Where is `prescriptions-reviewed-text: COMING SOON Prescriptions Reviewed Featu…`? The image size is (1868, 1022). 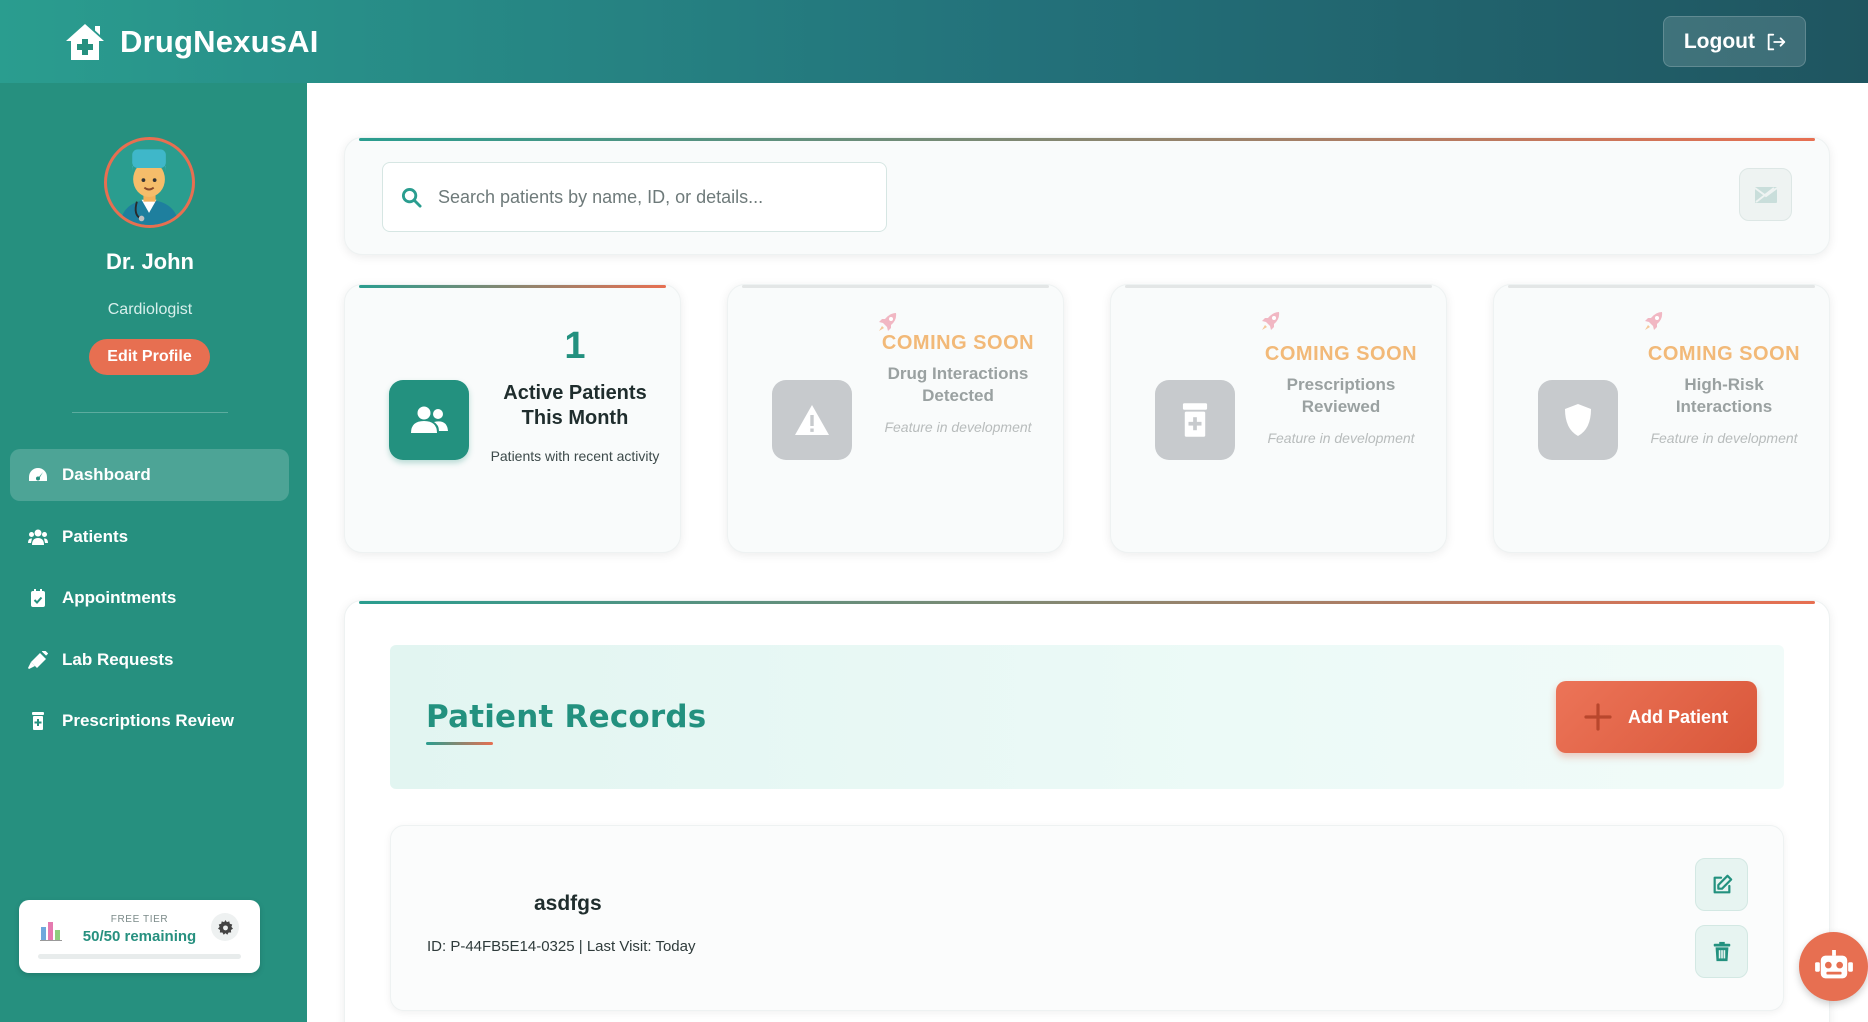 prescriptions-reviewed-text: COMING SOON Prescriptions Reviewed Featu… is located at coordinates (1341, 396).